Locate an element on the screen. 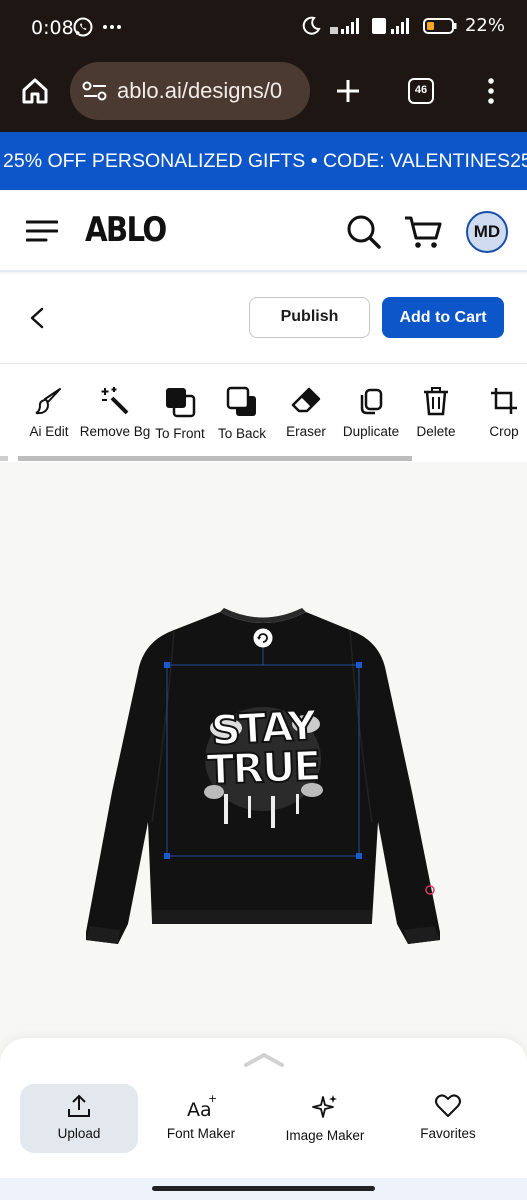 The width and height of the screenshot is (527, 1200). tool-label: Crop is located at coordinates (504, 431).